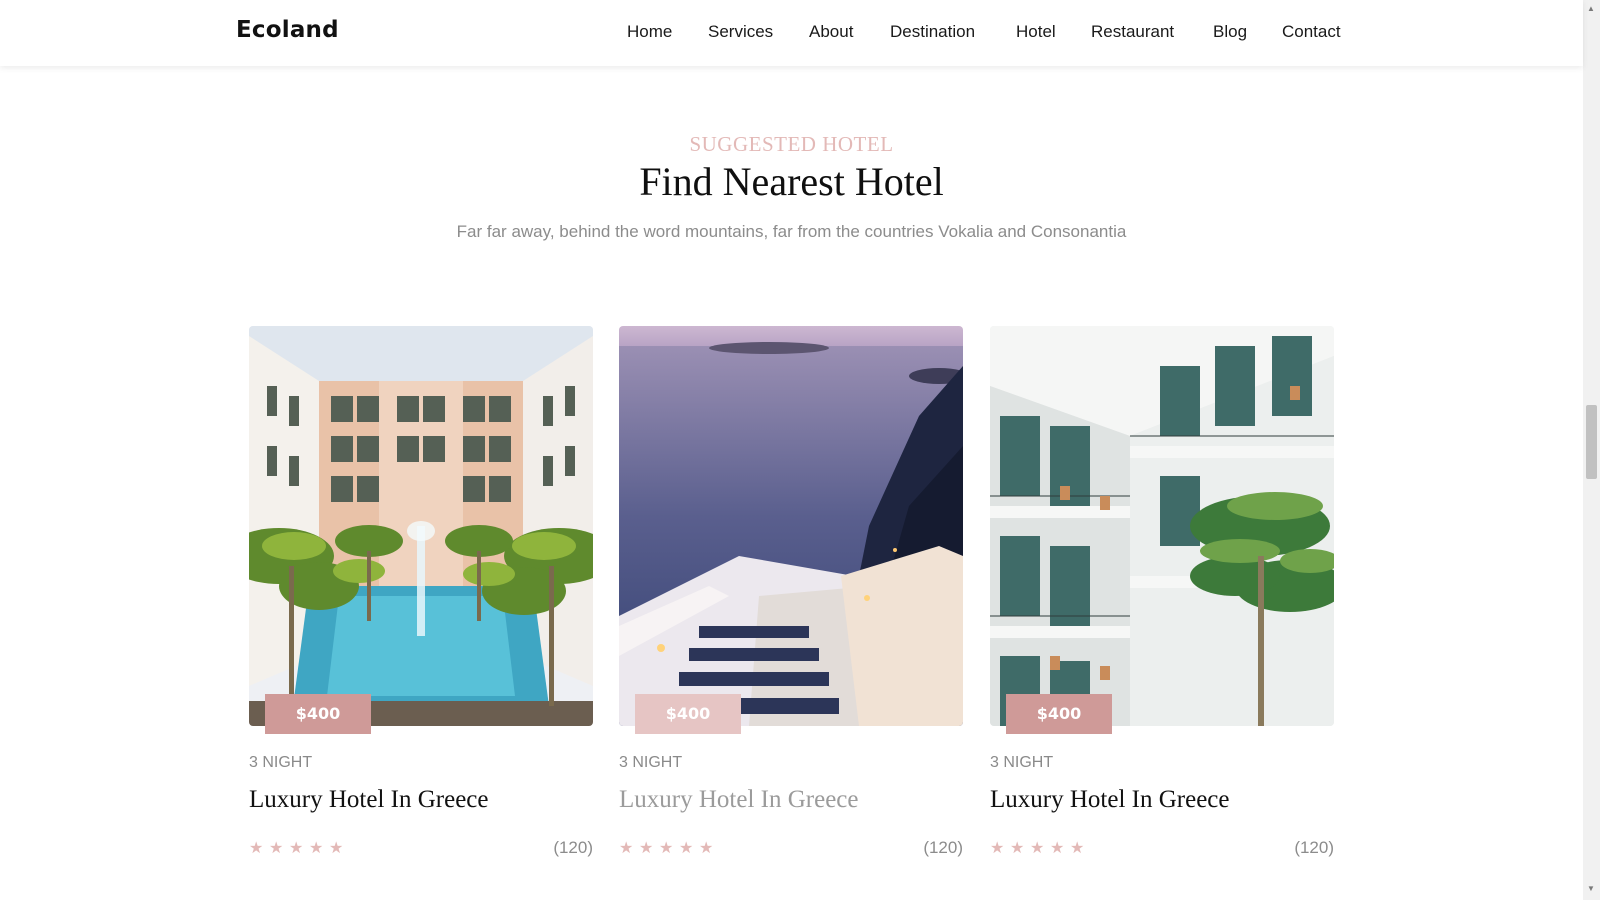 This screenshot has width=1600, height=900. I want to click on section-title: Find Nearest Hotel, so click(791, 181).